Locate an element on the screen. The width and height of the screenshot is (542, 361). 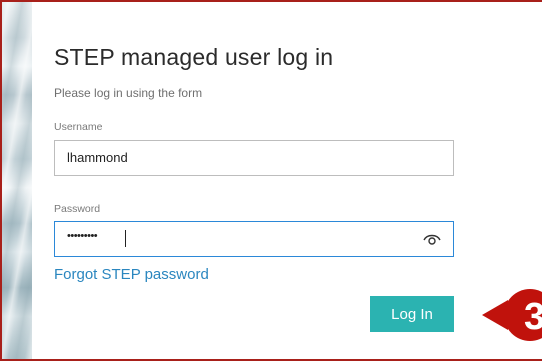
step-number-text: 3 is located at coordinates (533, 317).